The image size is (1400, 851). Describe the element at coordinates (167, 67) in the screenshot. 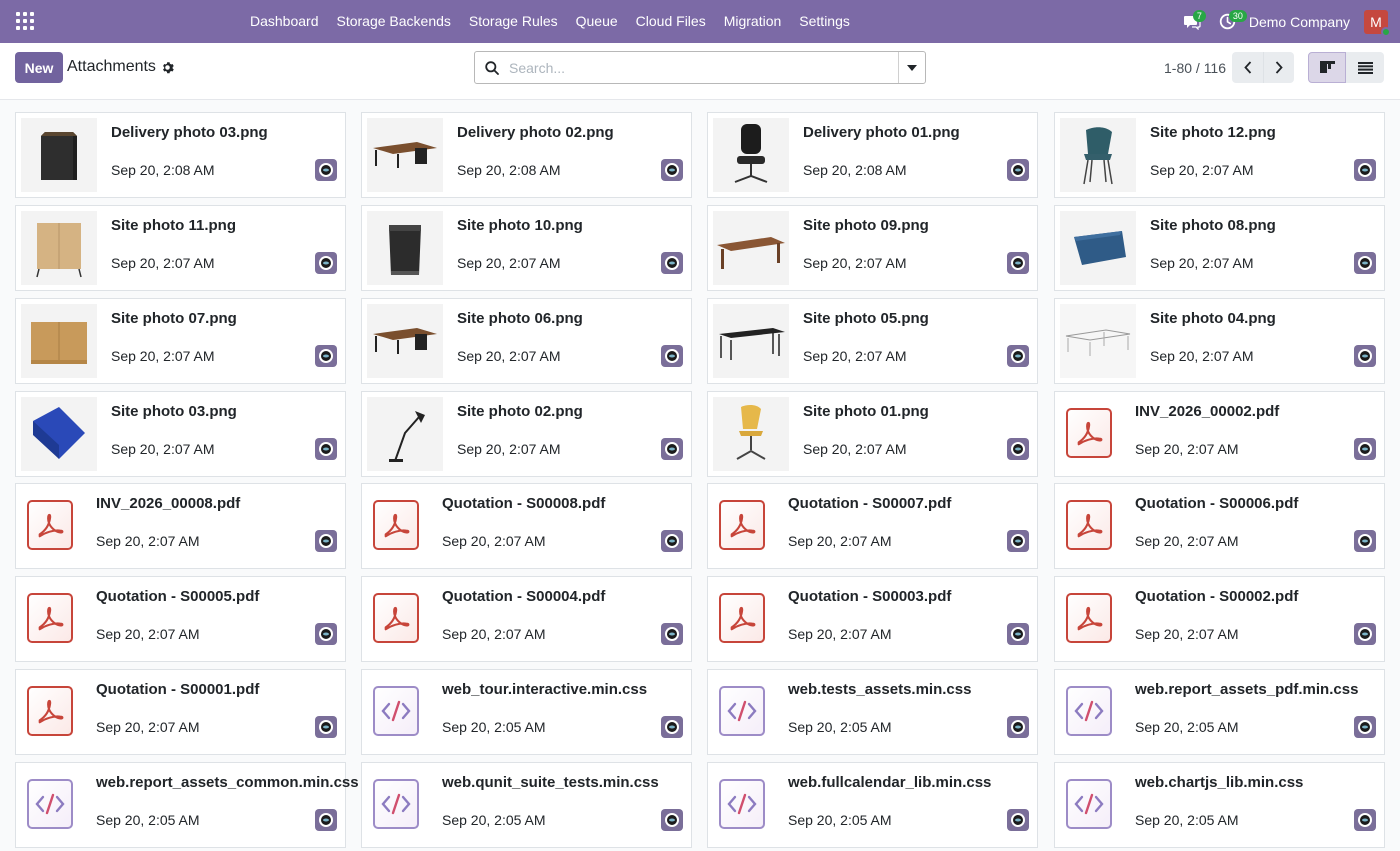

I see `gear-icon` at that location.